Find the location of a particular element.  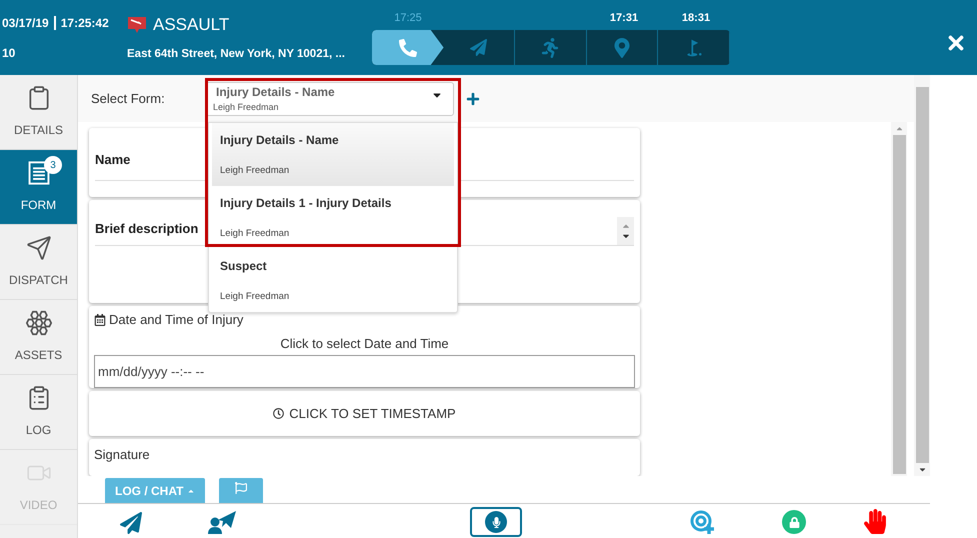

padlock-icon is located at coordinates (794, 522).